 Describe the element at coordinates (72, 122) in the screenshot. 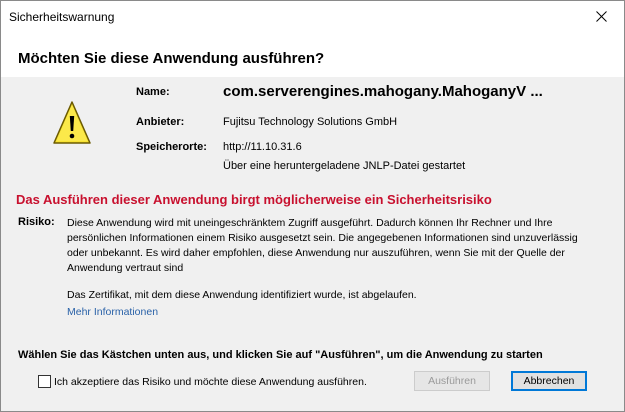

I see `warning-icon` at that location.